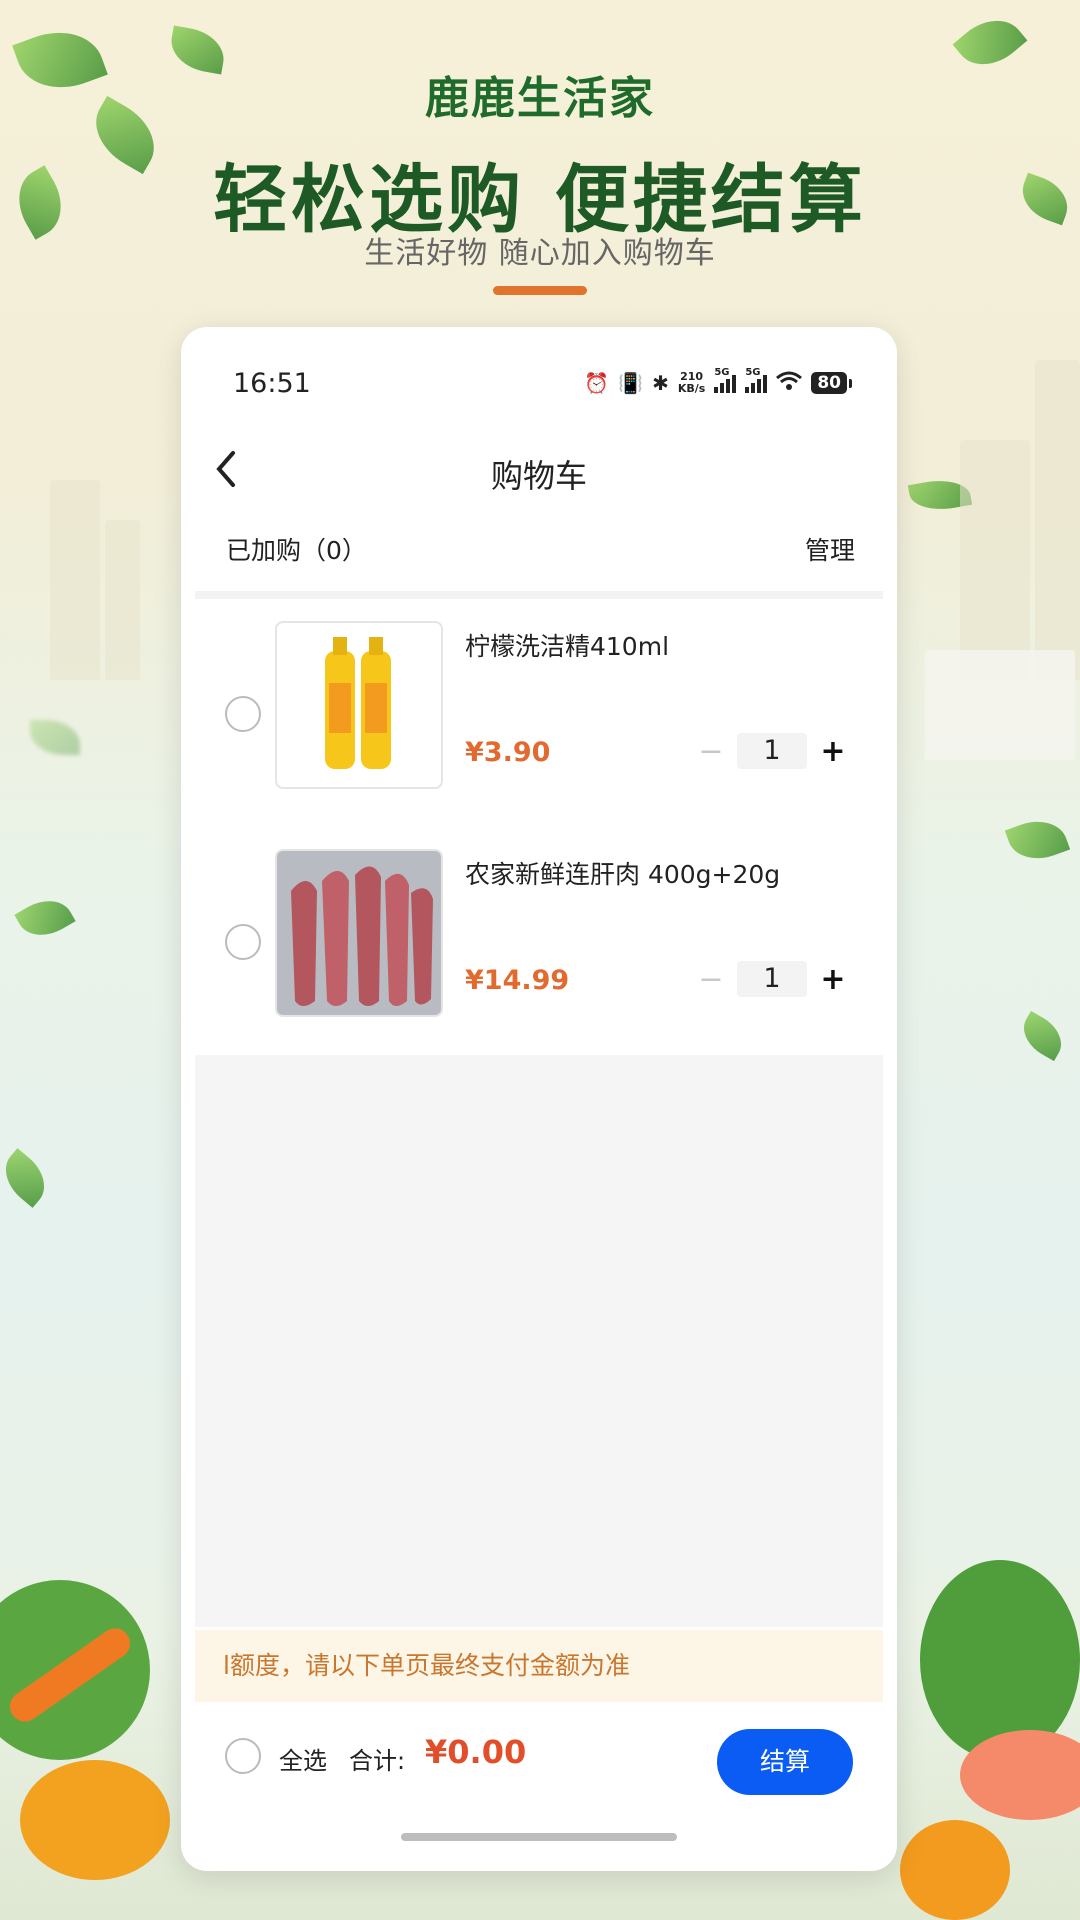  I want to click on brand-title: 鹿鹿生活家, so click(540, 98).